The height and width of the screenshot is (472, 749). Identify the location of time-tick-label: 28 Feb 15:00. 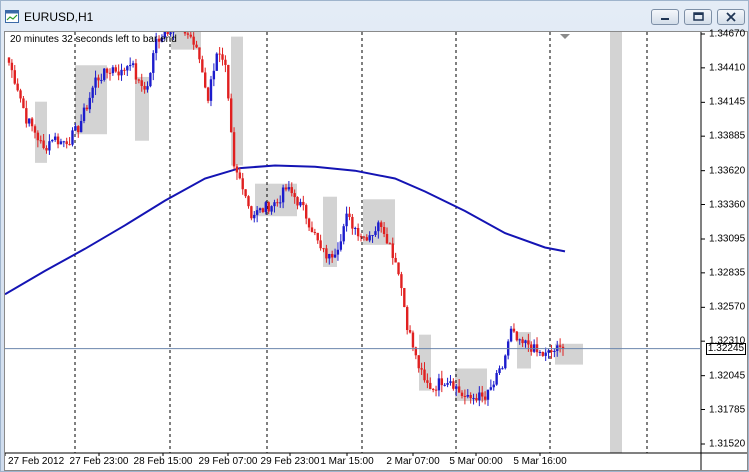
(163, 461).